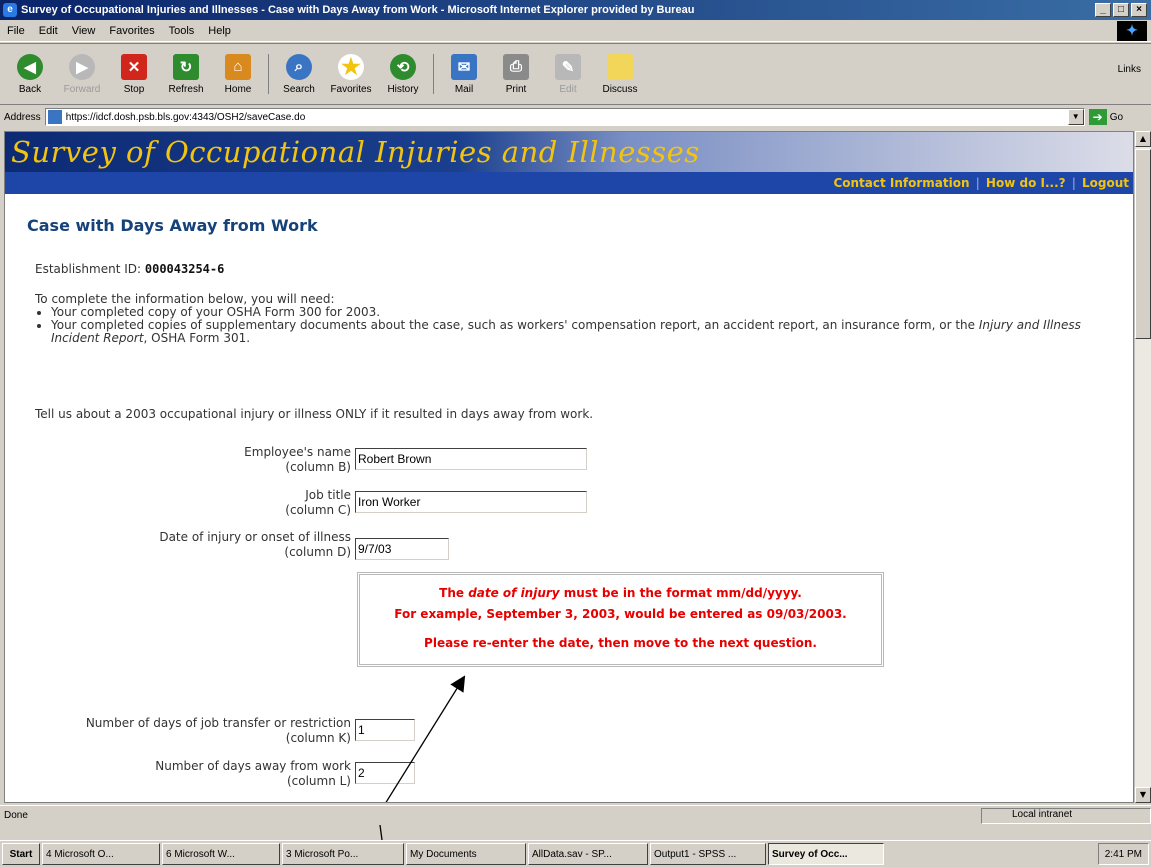 The image size is (1151, 867). What do you see at coordinates (1143, 244) in the screenshot?
I see `scroll-thumb` at bounding box center [1143, 244].